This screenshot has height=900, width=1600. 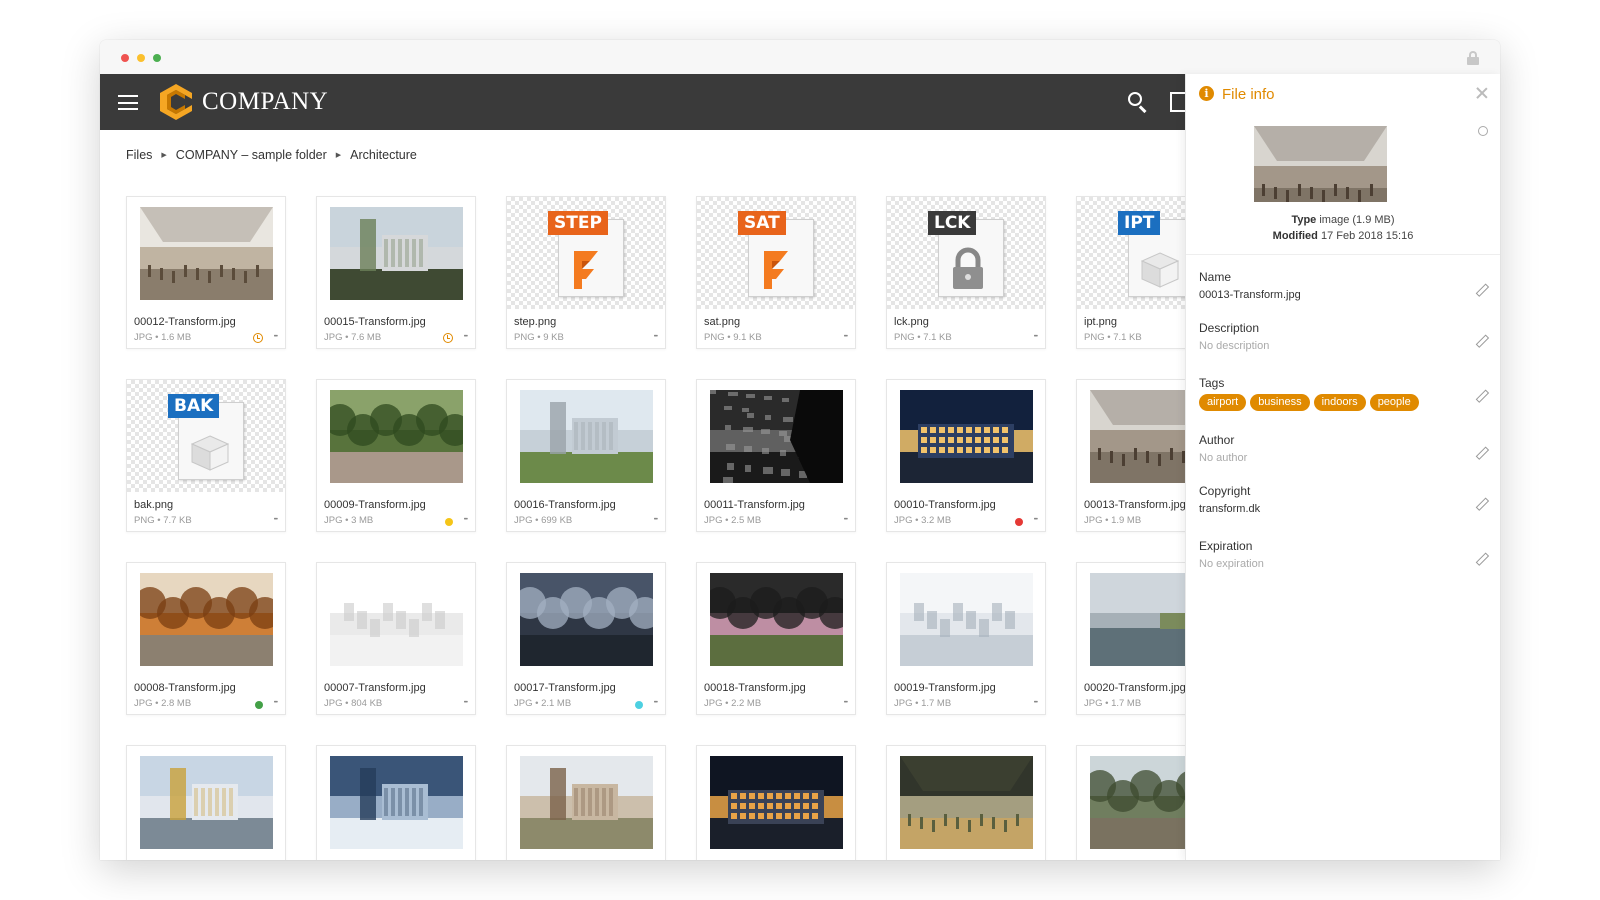 I want to click on tag-airport: airport, so click(x=1223, y=402).